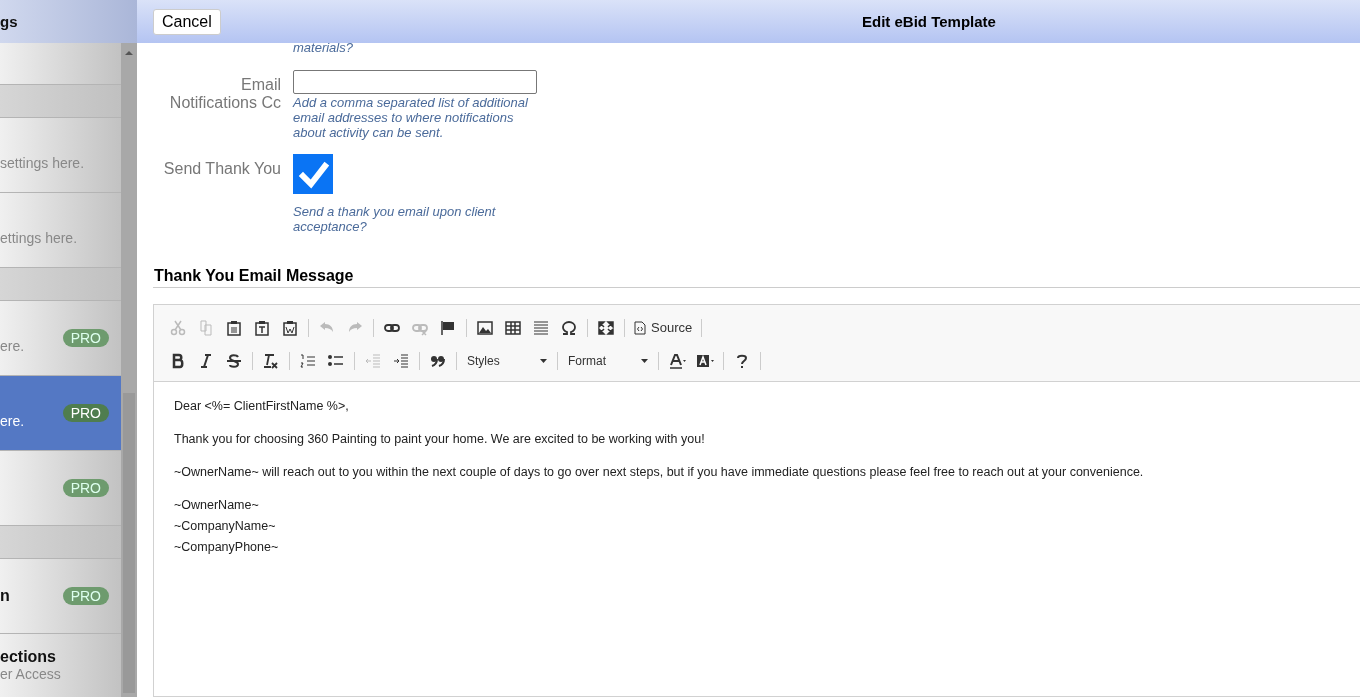 Image resolution: width=1360 pixels, height=697 pixels. I want to click on styles-dropdown: Styles, so click(507, 360).